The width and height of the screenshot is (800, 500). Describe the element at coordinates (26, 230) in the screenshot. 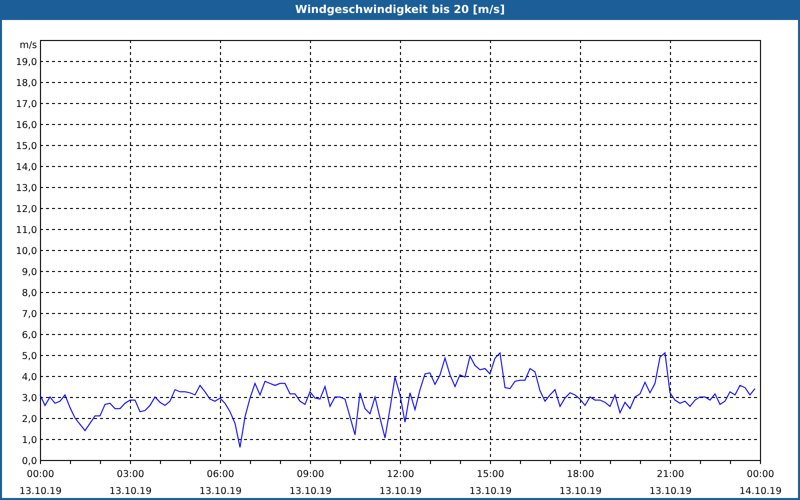

I see `axis-label: 11,0` at that location.